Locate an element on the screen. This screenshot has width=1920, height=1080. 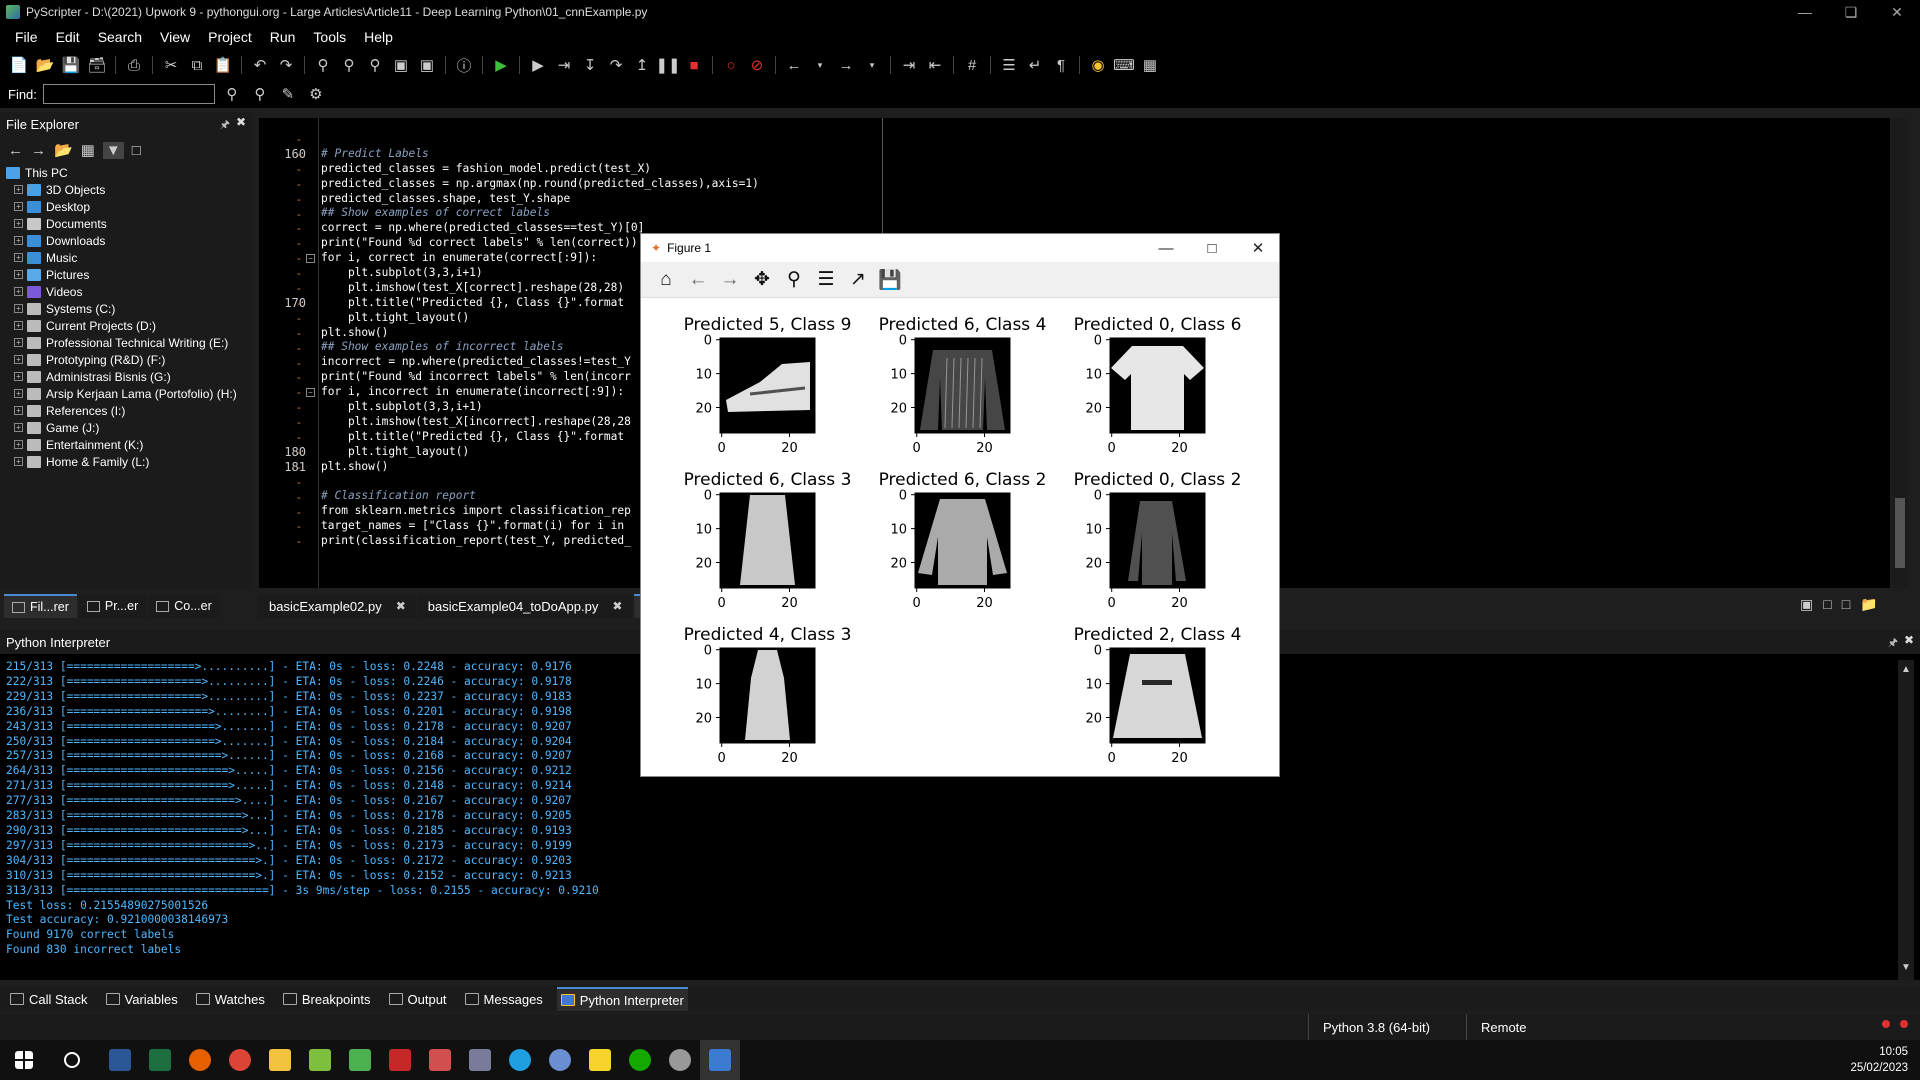
tree-item: + Desktop is located at coordinates (128, 206).